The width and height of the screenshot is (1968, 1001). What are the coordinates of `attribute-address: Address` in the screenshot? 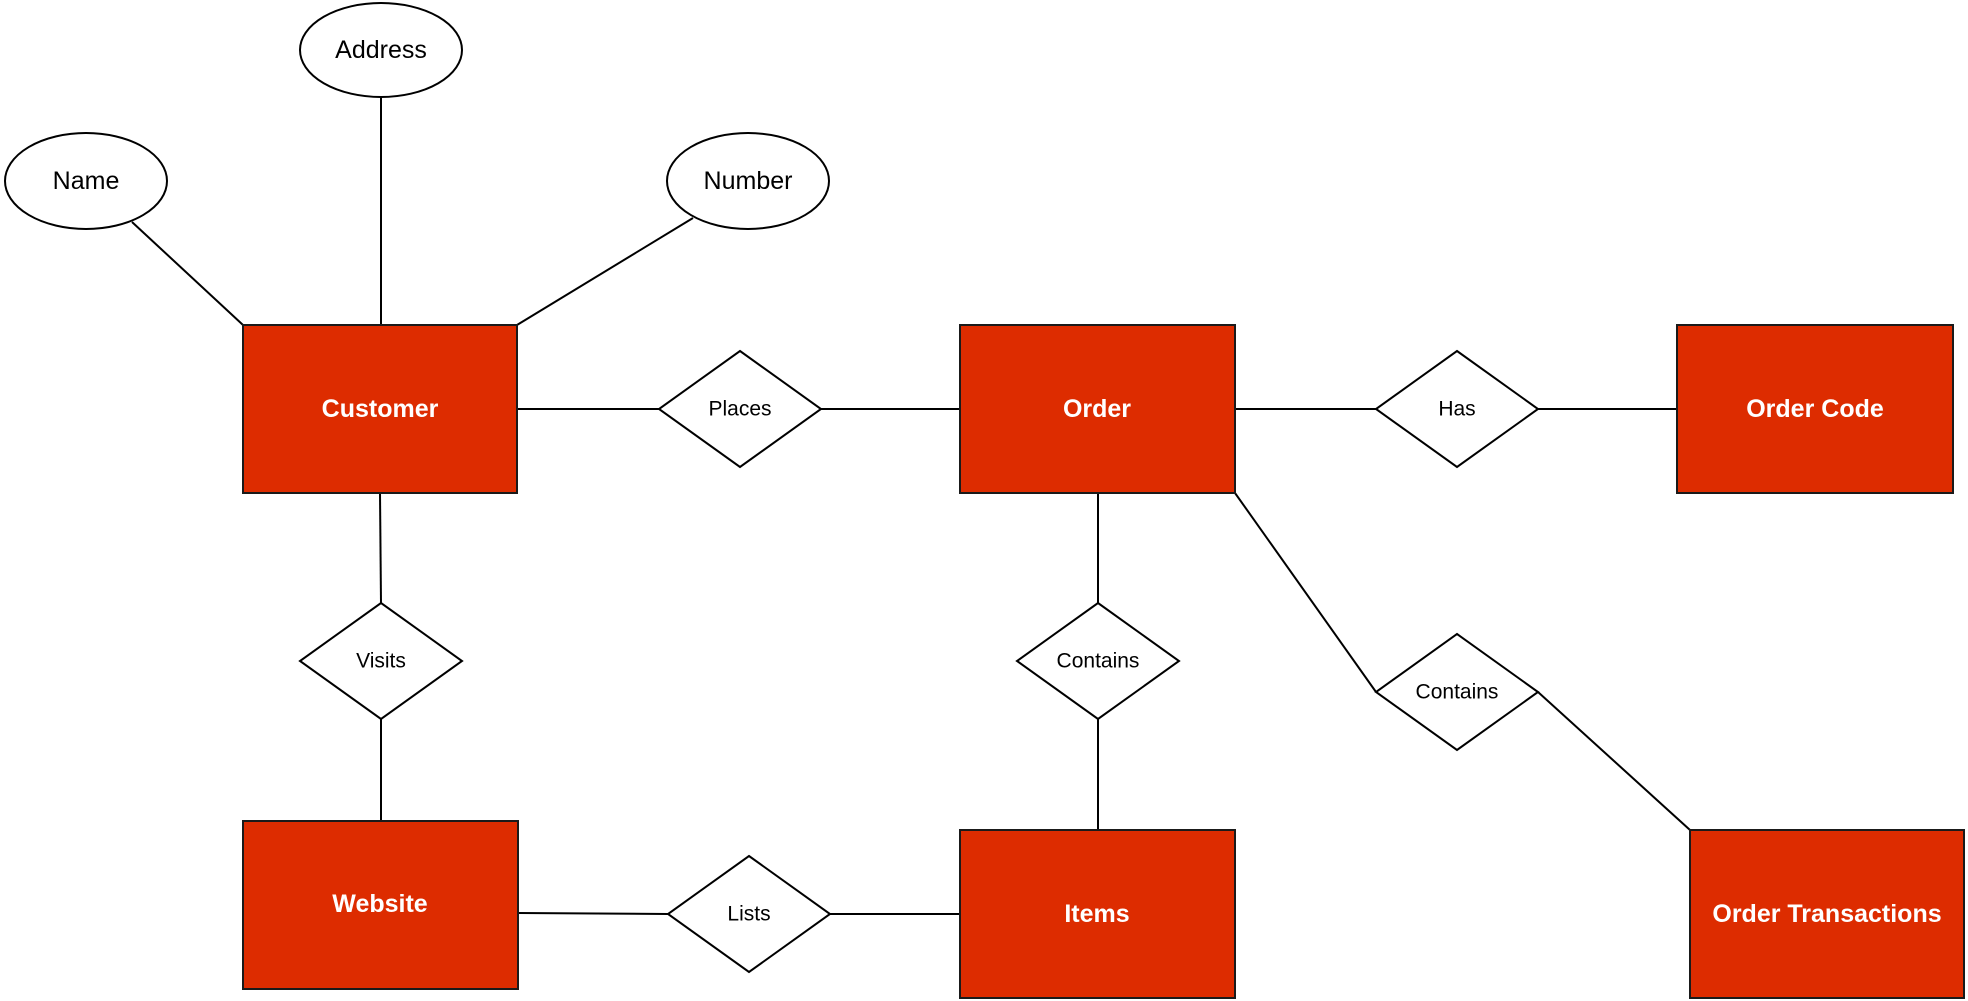 It's located at (381, 50).